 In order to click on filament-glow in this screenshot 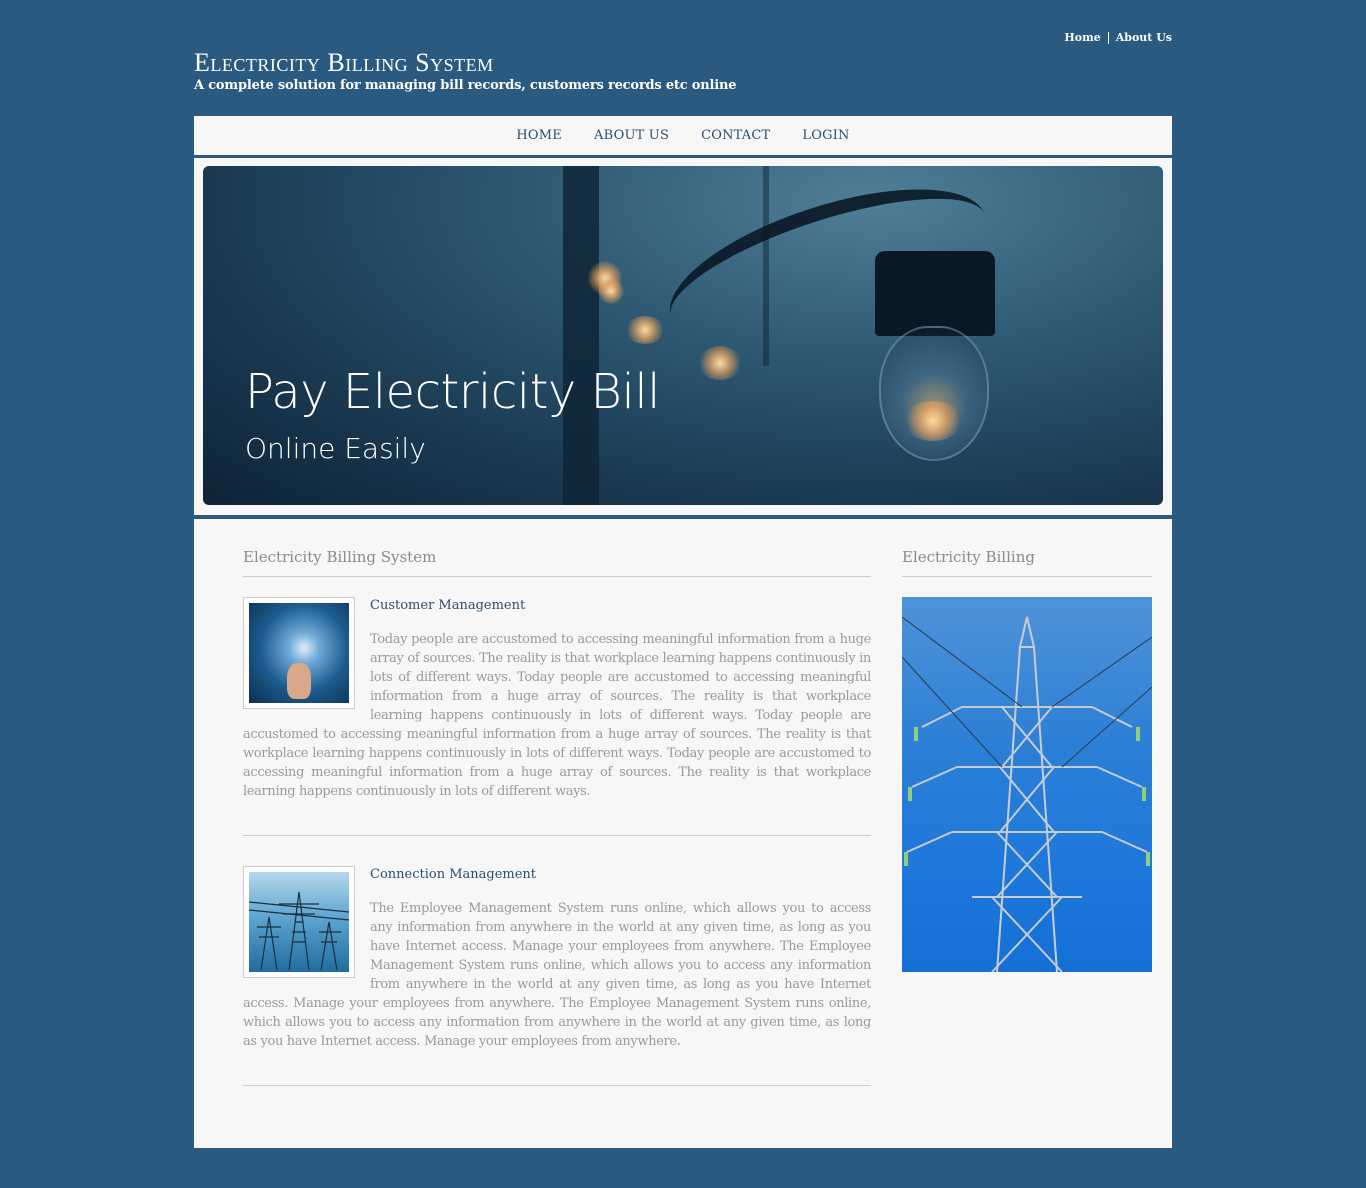, I will do `click(933, 421)`.